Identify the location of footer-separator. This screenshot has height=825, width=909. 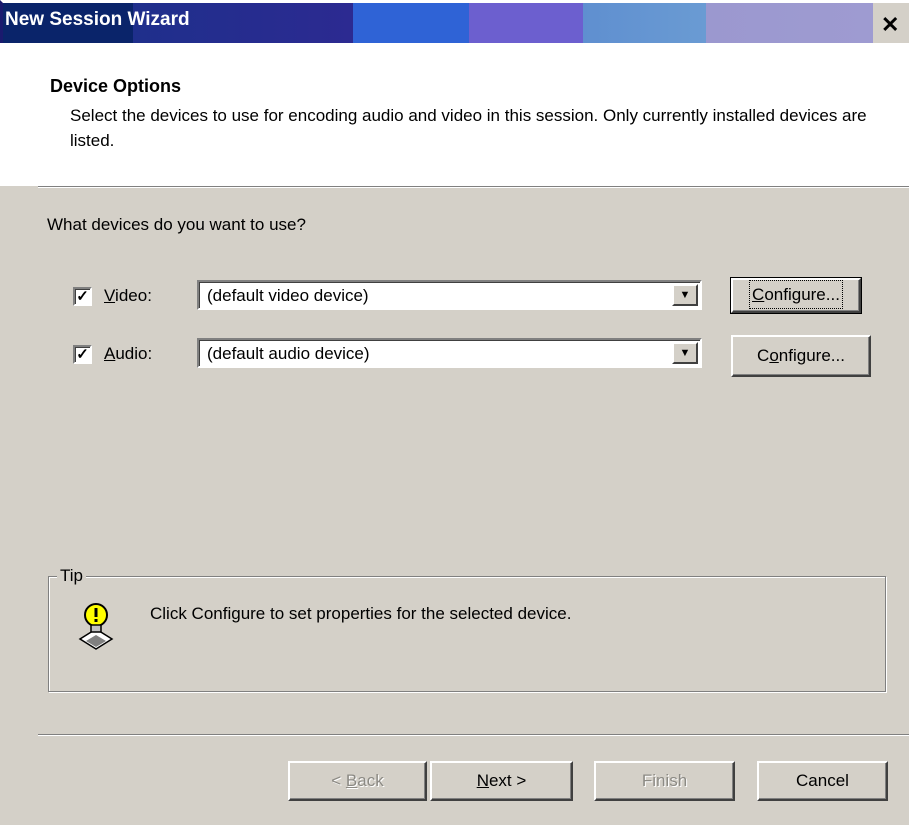
(473, 735).